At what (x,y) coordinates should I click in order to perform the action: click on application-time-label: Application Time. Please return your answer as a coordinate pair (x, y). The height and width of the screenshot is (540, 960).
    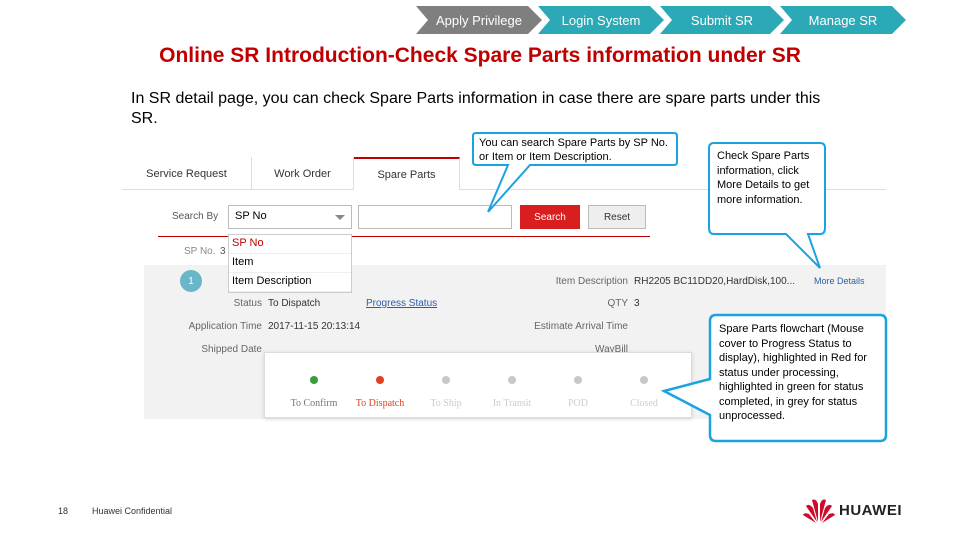
    Looking at the image, I should click on (225, 326).